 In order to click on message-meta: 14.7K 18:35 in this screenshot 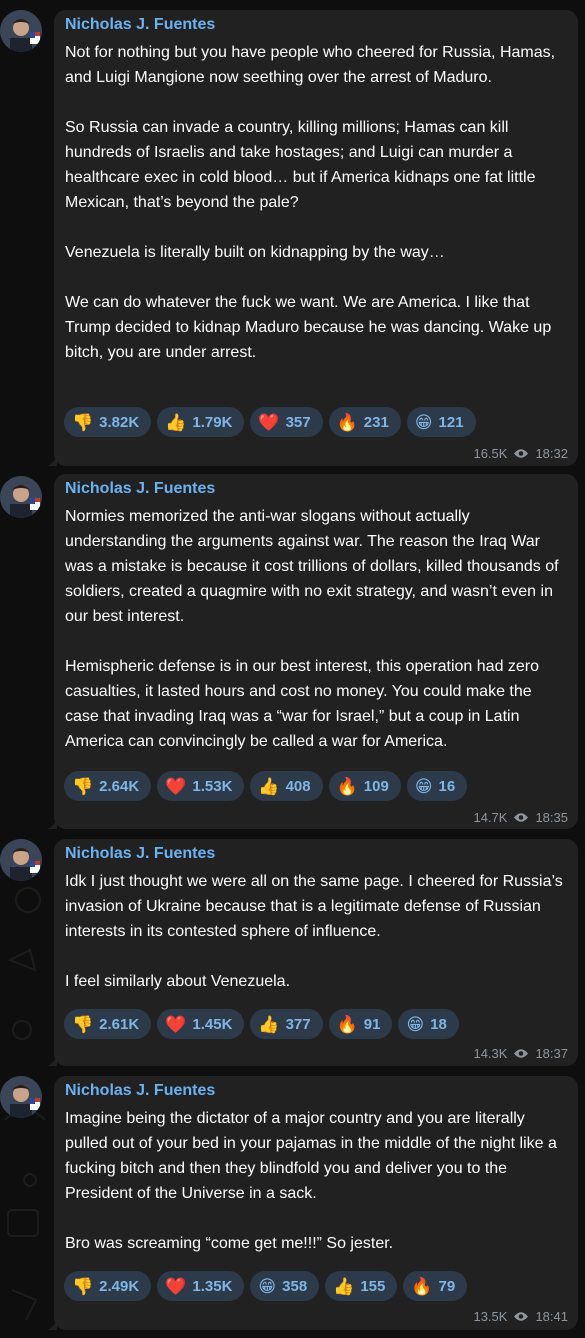, I will do `click(520, 817)`.